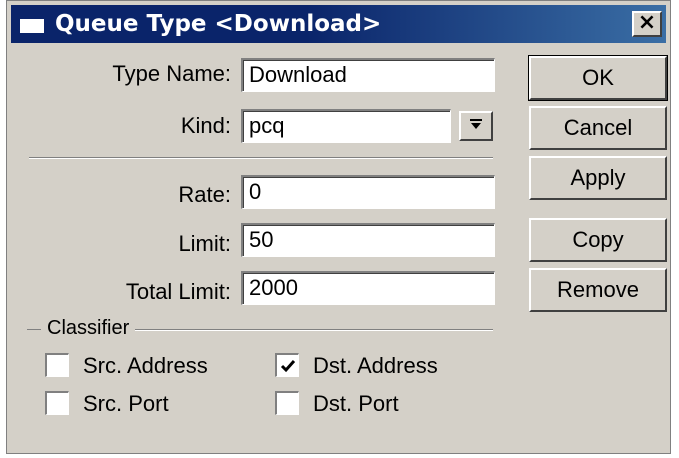 The width and height of the screenshot is (679, 458). What do you see at coordinates (598, 240) in the screenshot?
I see `copy-button: Copy` at bounding box center [598, 240].